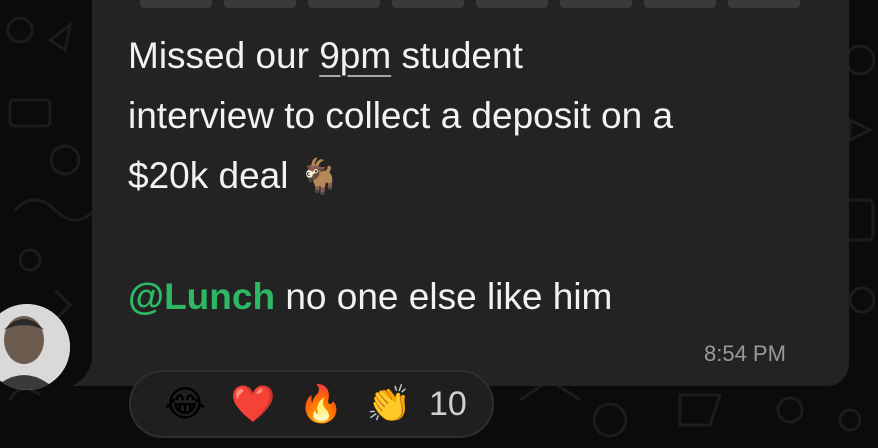 The image size is (878, 448). I want to click on goat-emoji: 🐐, so click(320, 177).